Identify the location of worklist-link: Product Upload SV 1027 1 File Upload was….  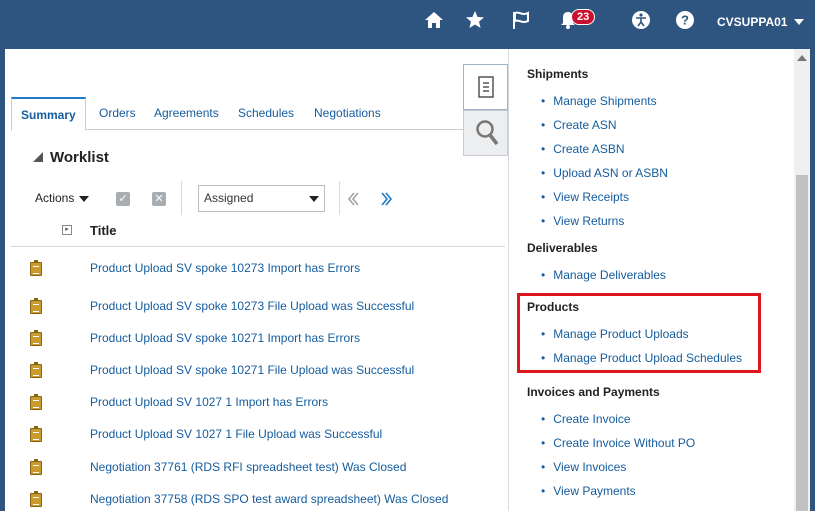
(236, 434).